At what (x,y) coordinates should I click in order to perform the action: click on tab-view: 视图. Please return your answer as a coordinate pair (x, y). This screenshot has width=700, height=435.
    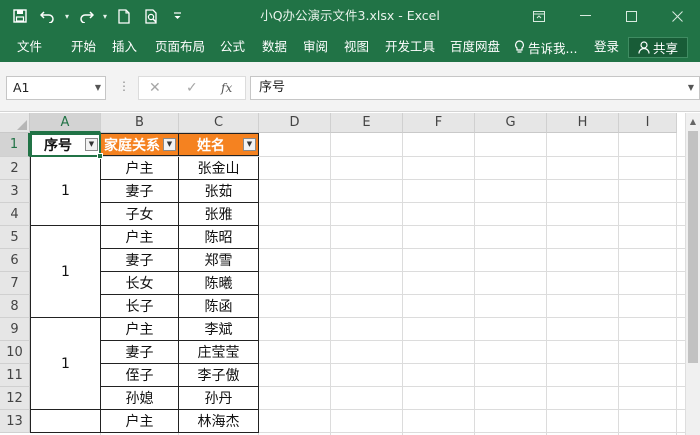
    Looking at the image, I should click on (356, 47).